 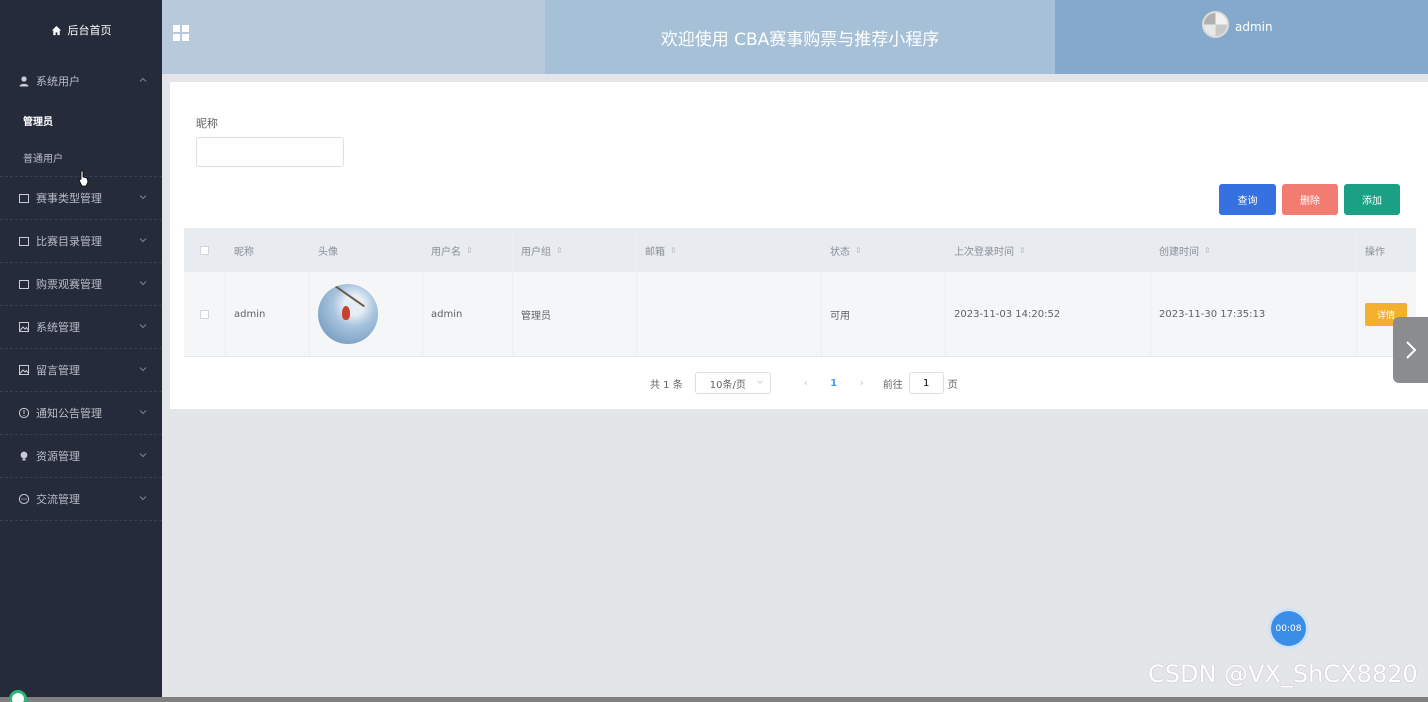 I want to click on sidebar-item-system-users: 系统用户, so click(x=81, y=81).